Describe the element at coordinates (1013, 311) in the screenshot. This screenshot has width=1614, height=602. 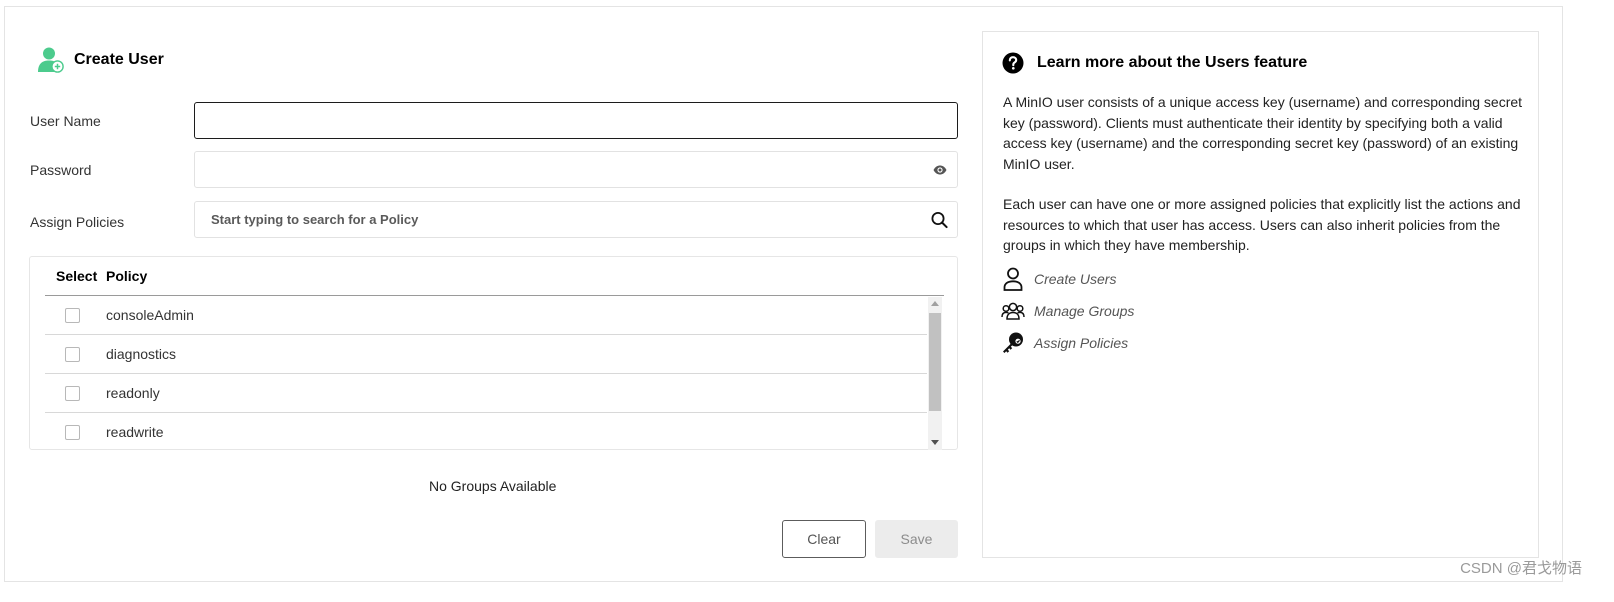
I see `groups-icon` at that location.